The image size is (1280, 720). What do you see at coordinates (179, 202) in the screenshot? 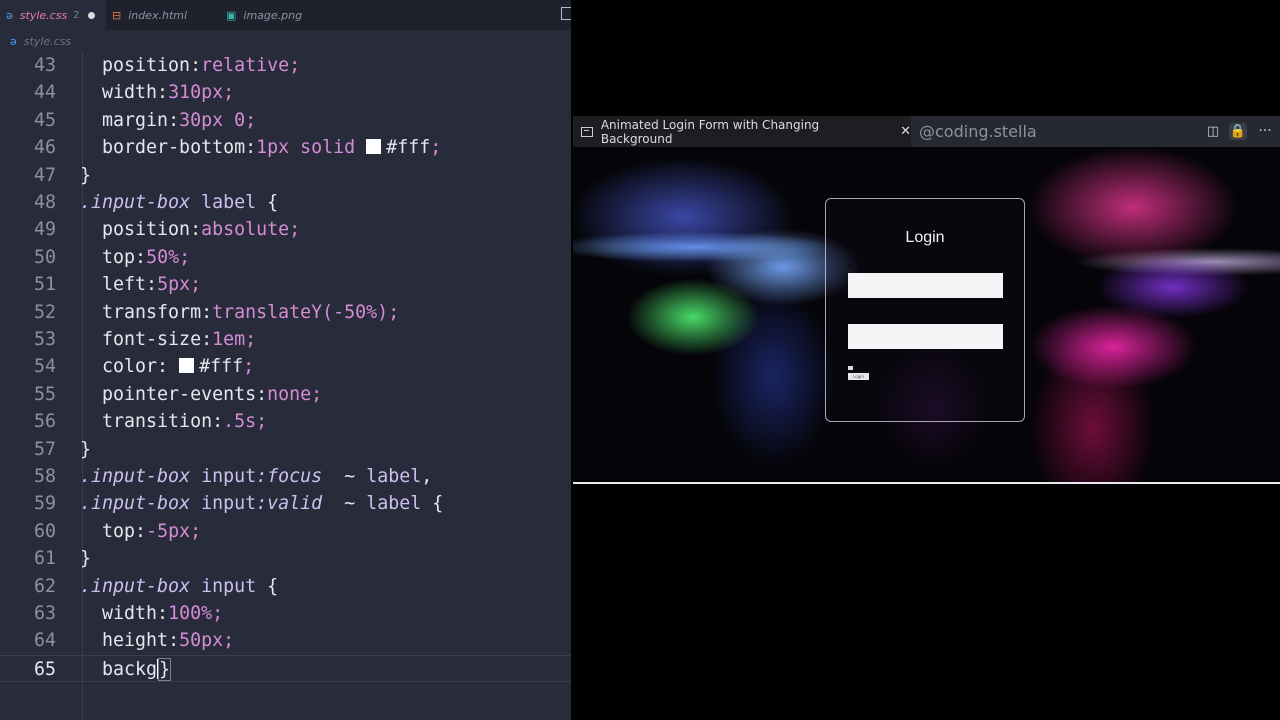
I see `code-text: .input-box label {` at bounding box center [179, 202].